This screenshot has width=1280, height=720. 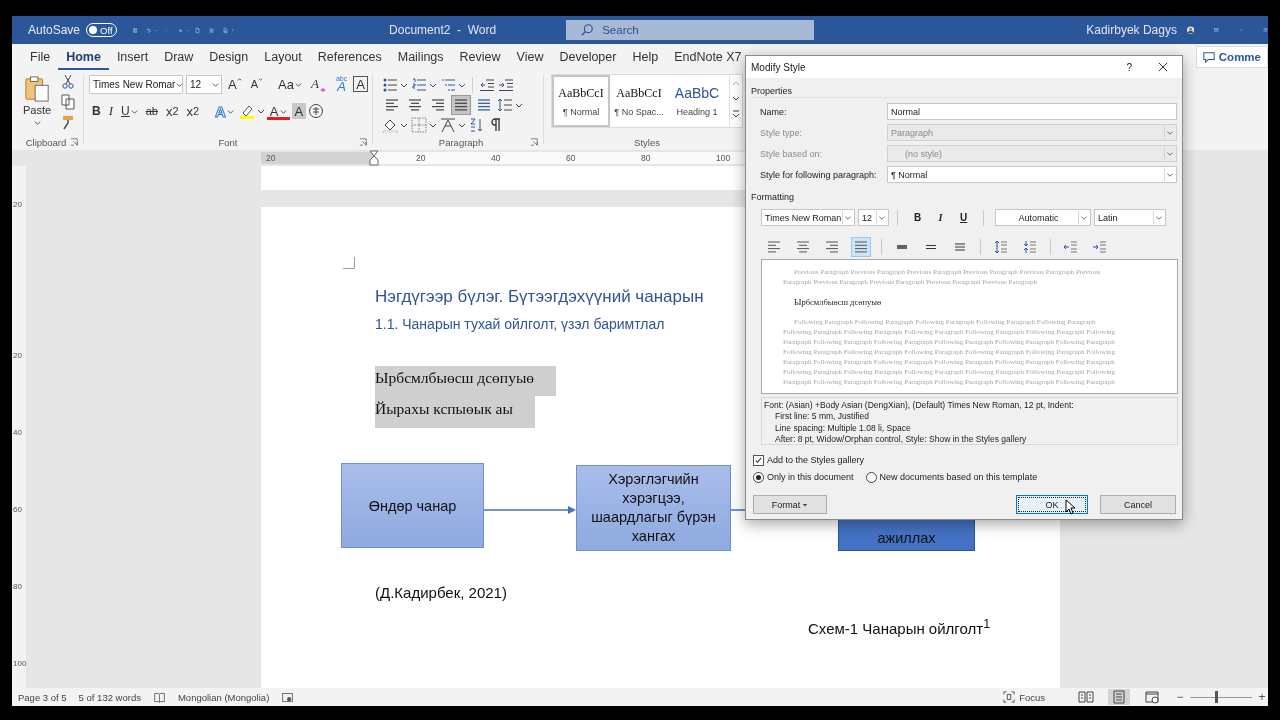 What do you see at coordinates (822, 416) in the screenshot?
I see `description-line: First line: 5 mm, Justified` at bounding box center [822, 416].